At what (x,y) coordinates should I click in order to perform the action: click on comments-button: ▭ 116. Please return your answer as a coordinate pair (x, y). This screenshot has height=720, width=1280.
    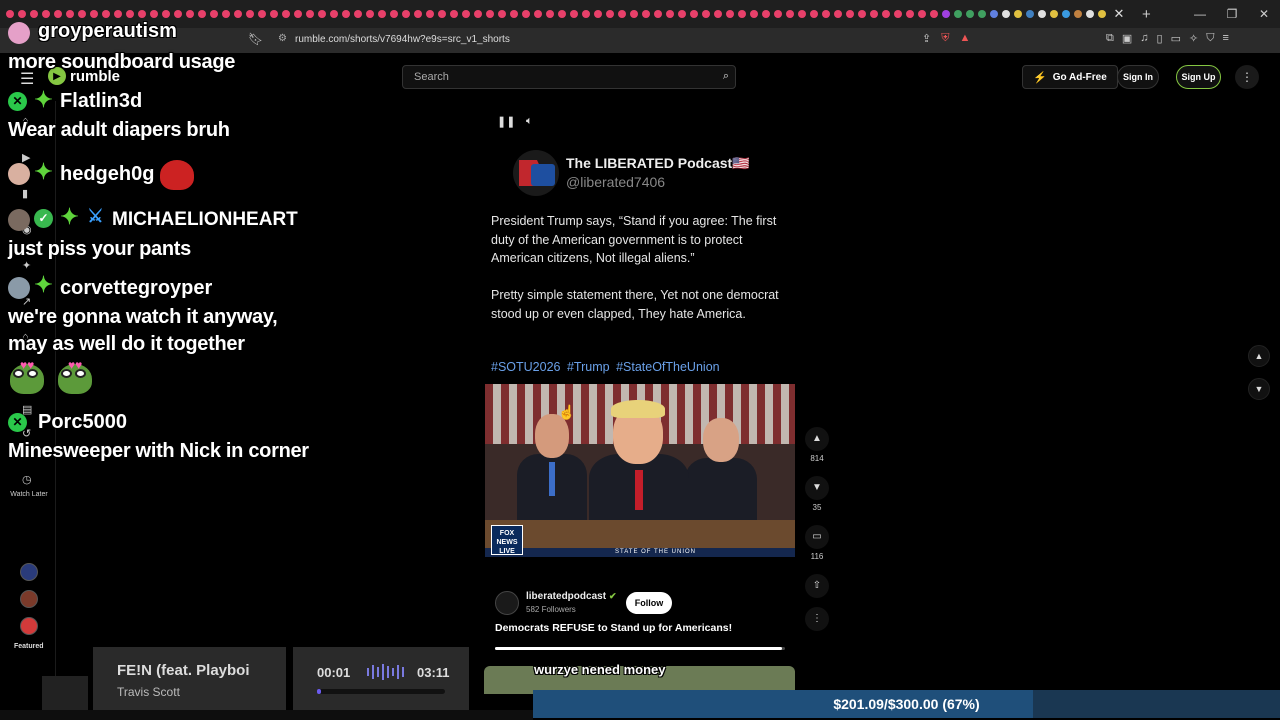
    Looking at the image, I should click on (817, 543).